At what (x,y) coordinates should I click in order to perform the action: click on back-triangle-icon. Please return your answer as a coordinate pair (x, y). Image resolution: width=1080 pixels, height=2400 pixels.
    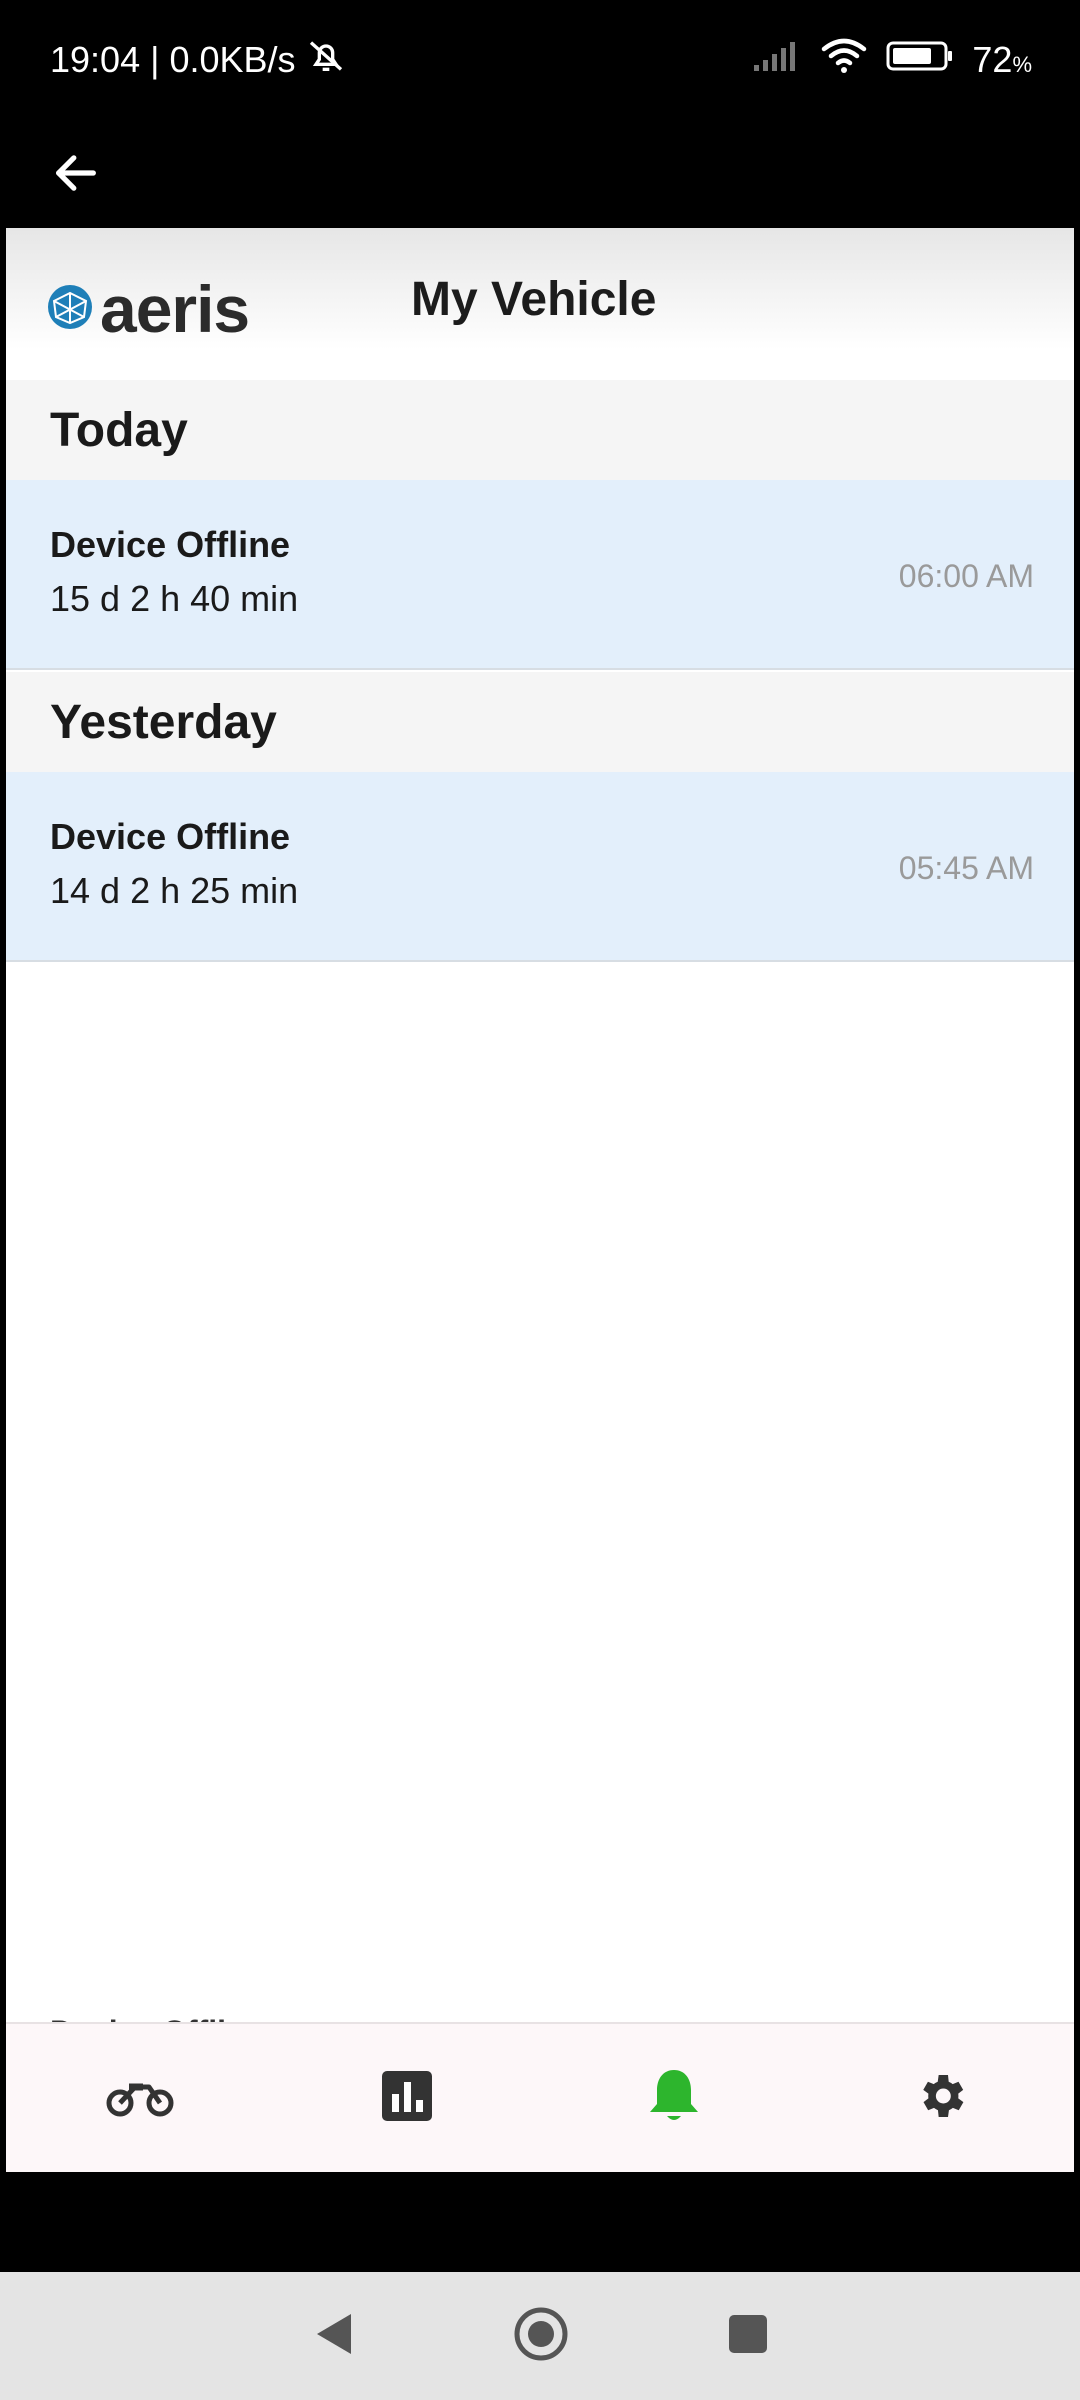
    Looking at the image, I should click on (333, 2336).